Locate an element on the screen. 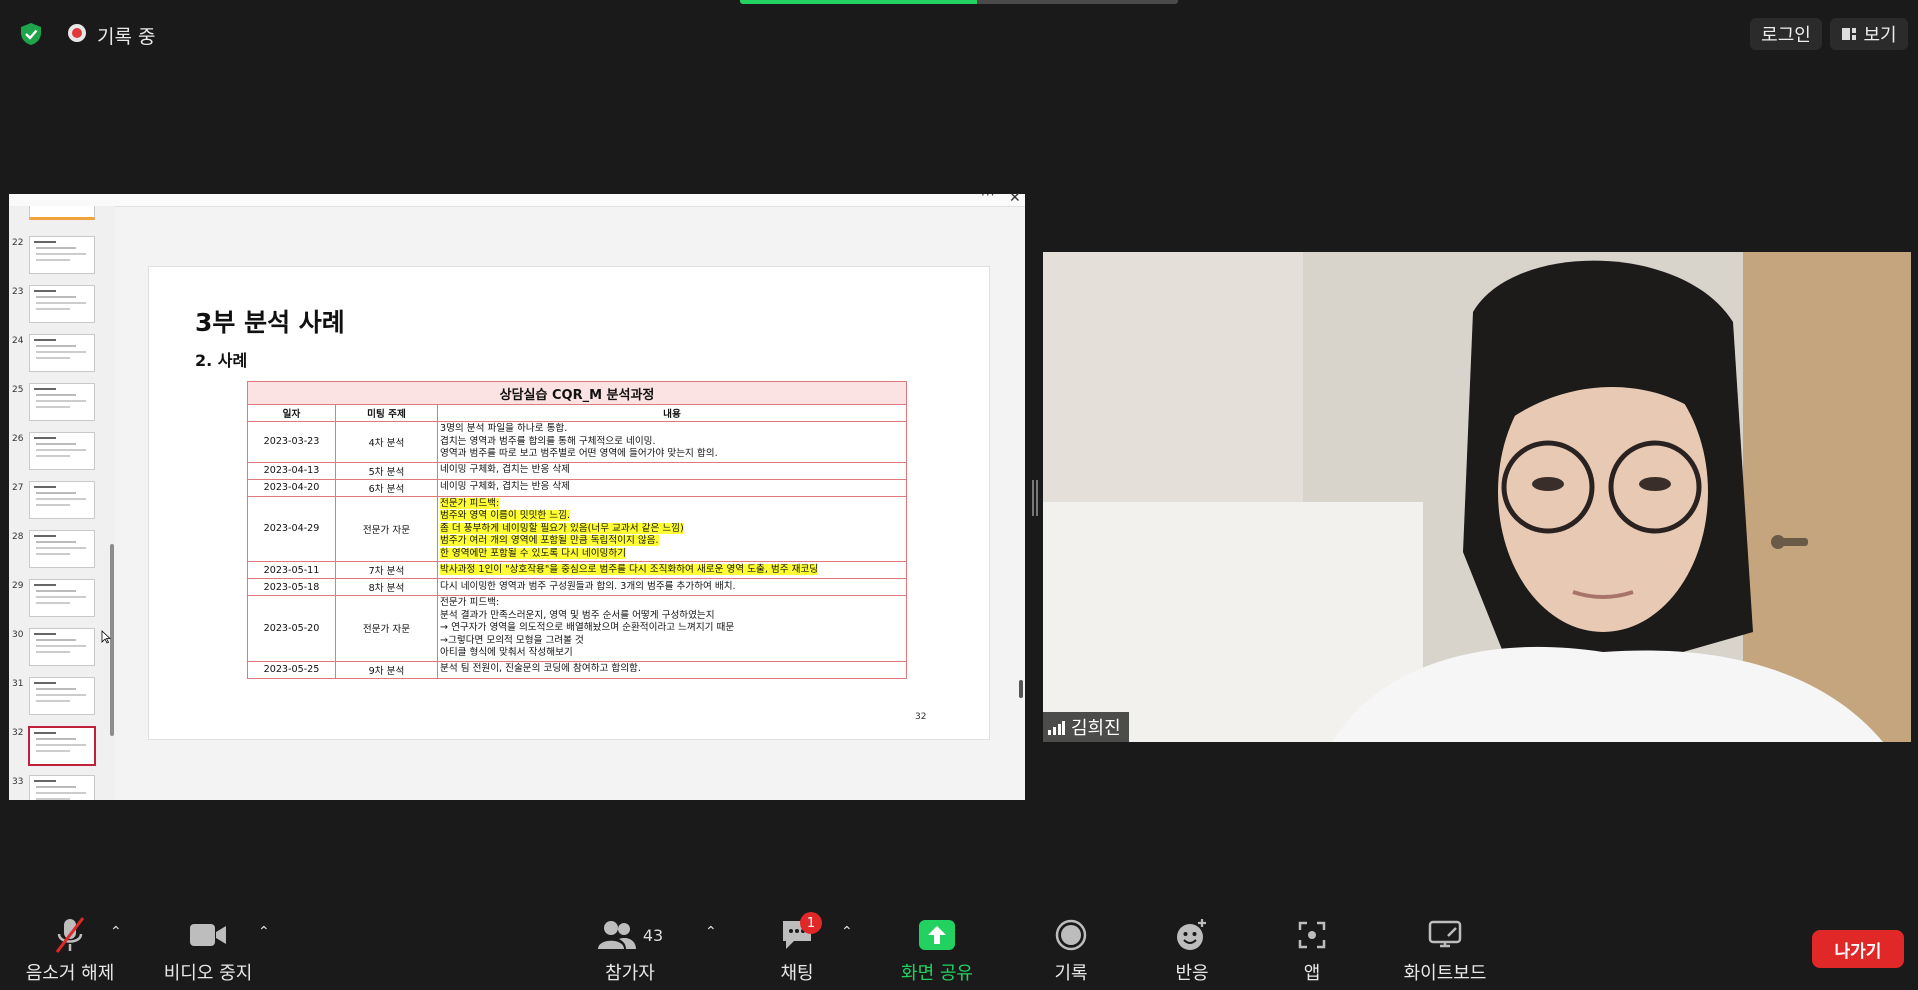 The height and width of the screenshot is (990, 1918). reactions-label: 반응 is located at coordinates (1192, 973).